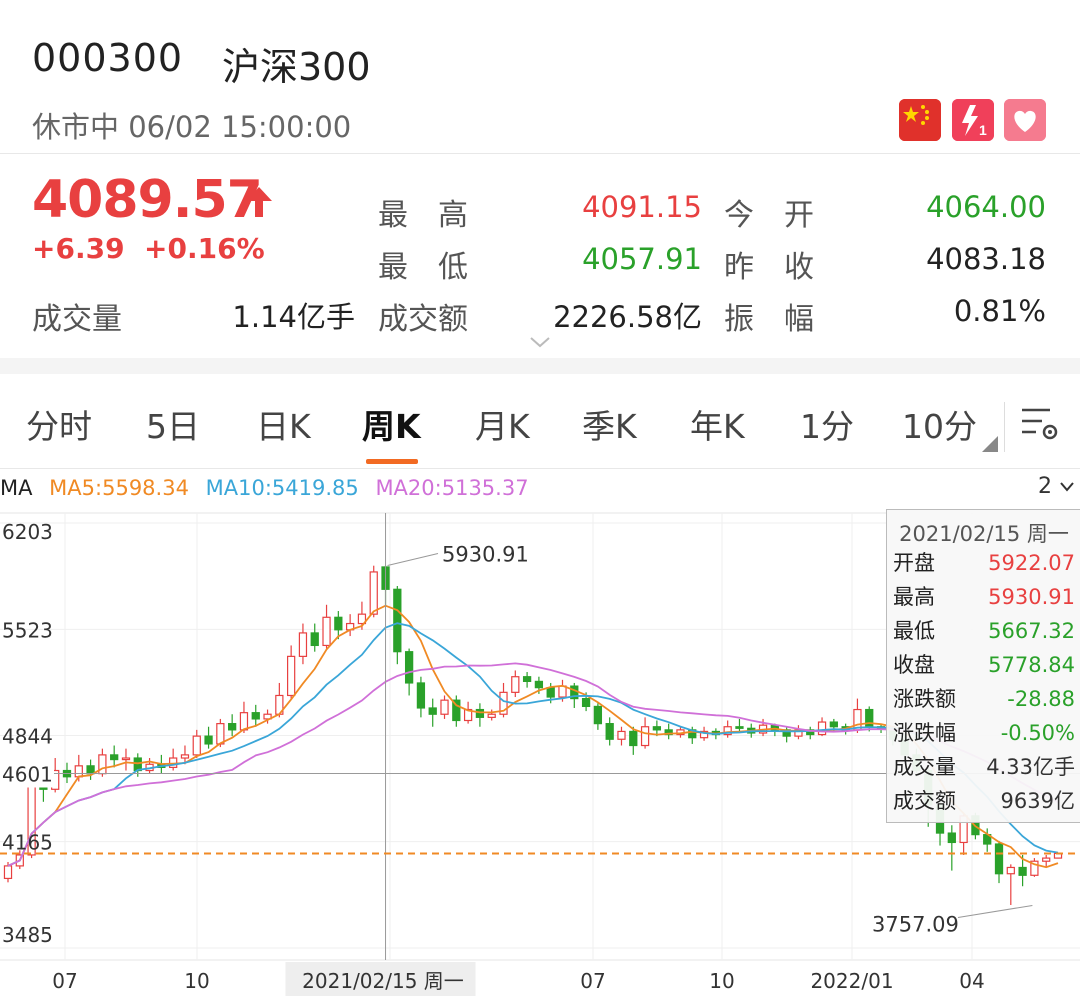 The width and height of the screenshot is (1080, 1002). Describe the element at coordinates (990, 444) in the screenshot. I see `dropdown-corner-icon` at that location.